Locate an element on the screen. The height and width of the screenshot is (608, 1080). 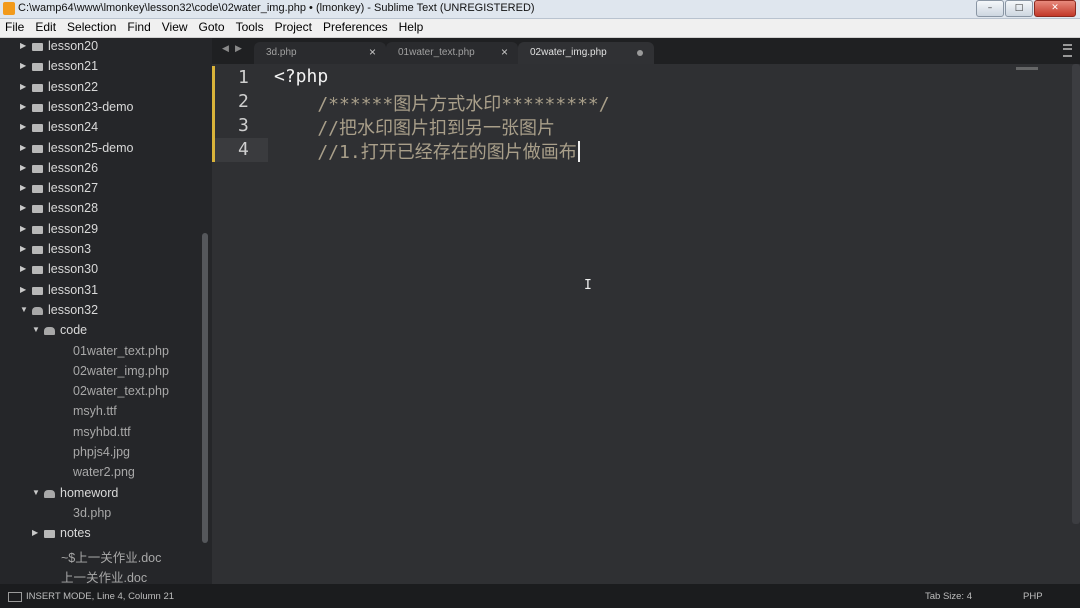
tab-prev-icon: ◀ is located at coordinates (225, 49).